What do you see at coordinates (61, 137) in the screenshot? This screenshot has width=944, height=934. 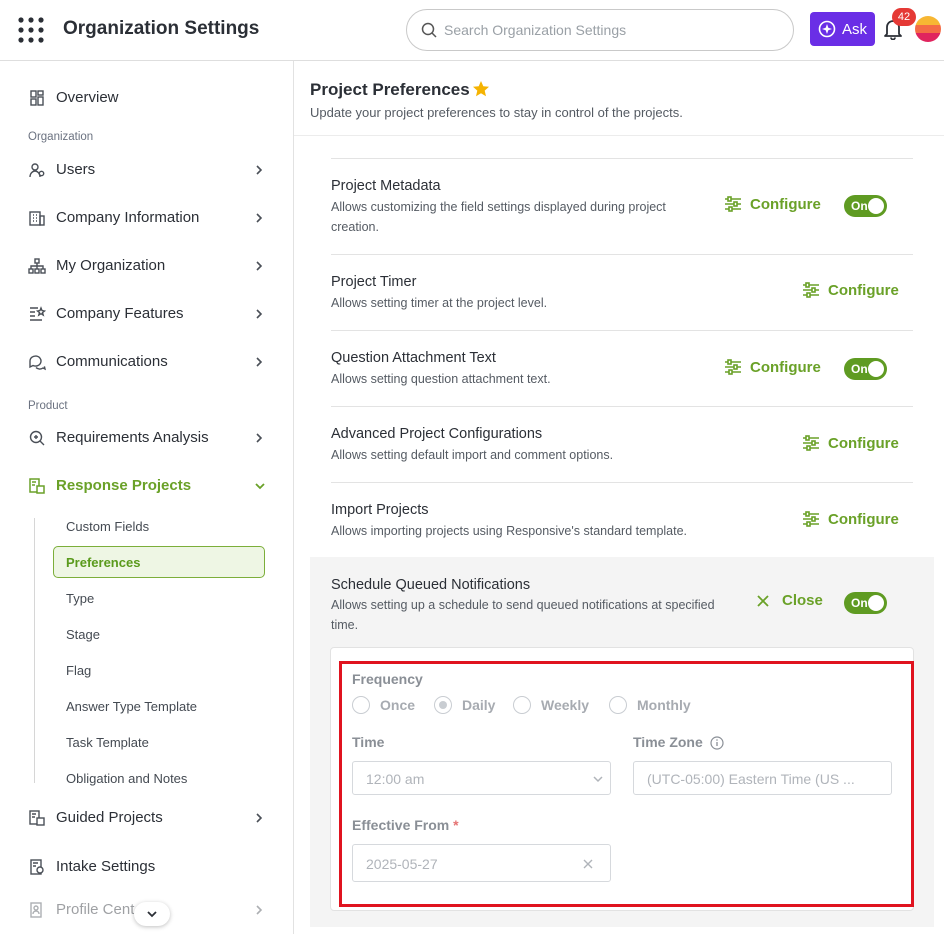 I see `section-label-organization: Organization` at bounding box center [61, 137].